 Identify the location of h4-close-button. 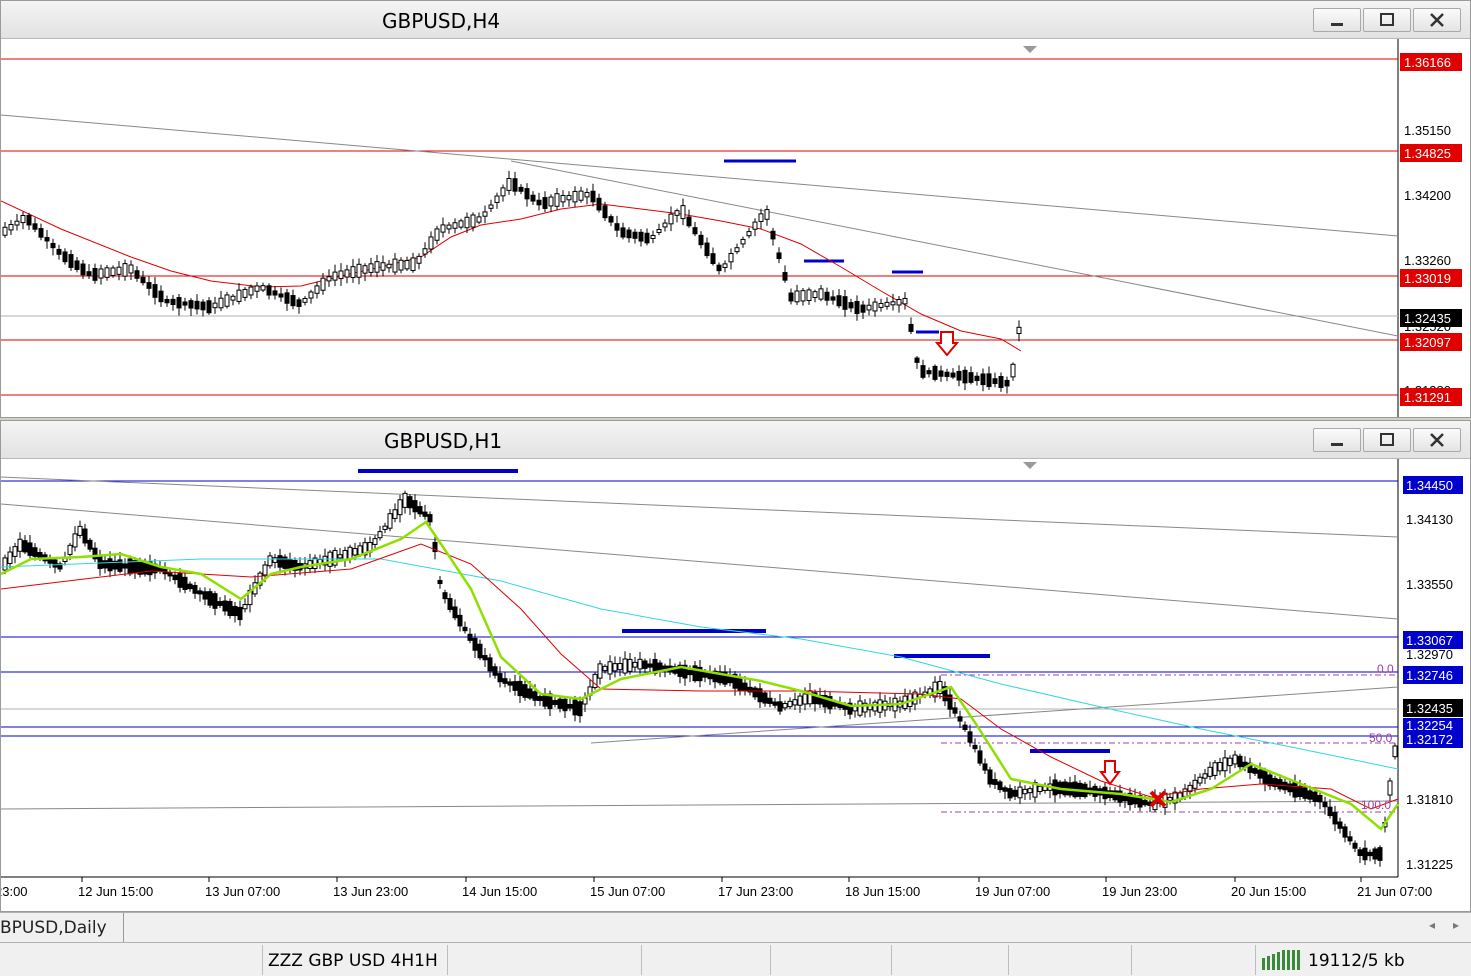
(1437, 20).